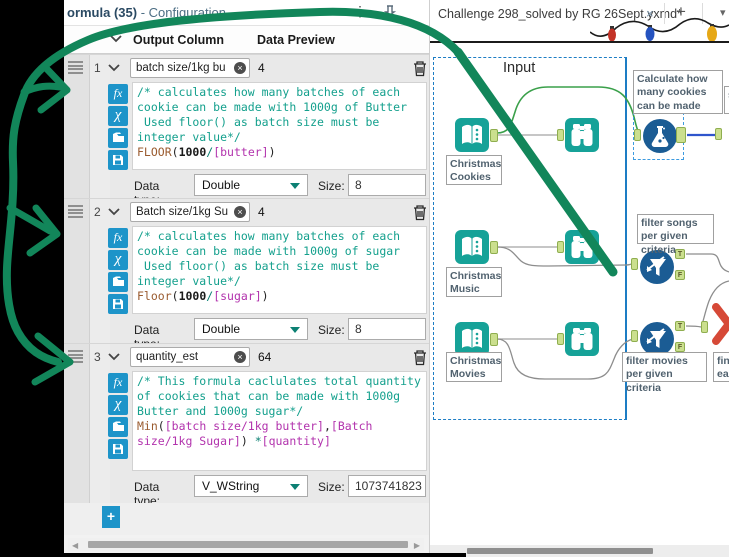 The height and width of the screenshot is (557, 729). What do you see at coordinates (295, 487) in the screenshot?
I see `dropdown-arrow-icon` at bounding box center [295, 487].